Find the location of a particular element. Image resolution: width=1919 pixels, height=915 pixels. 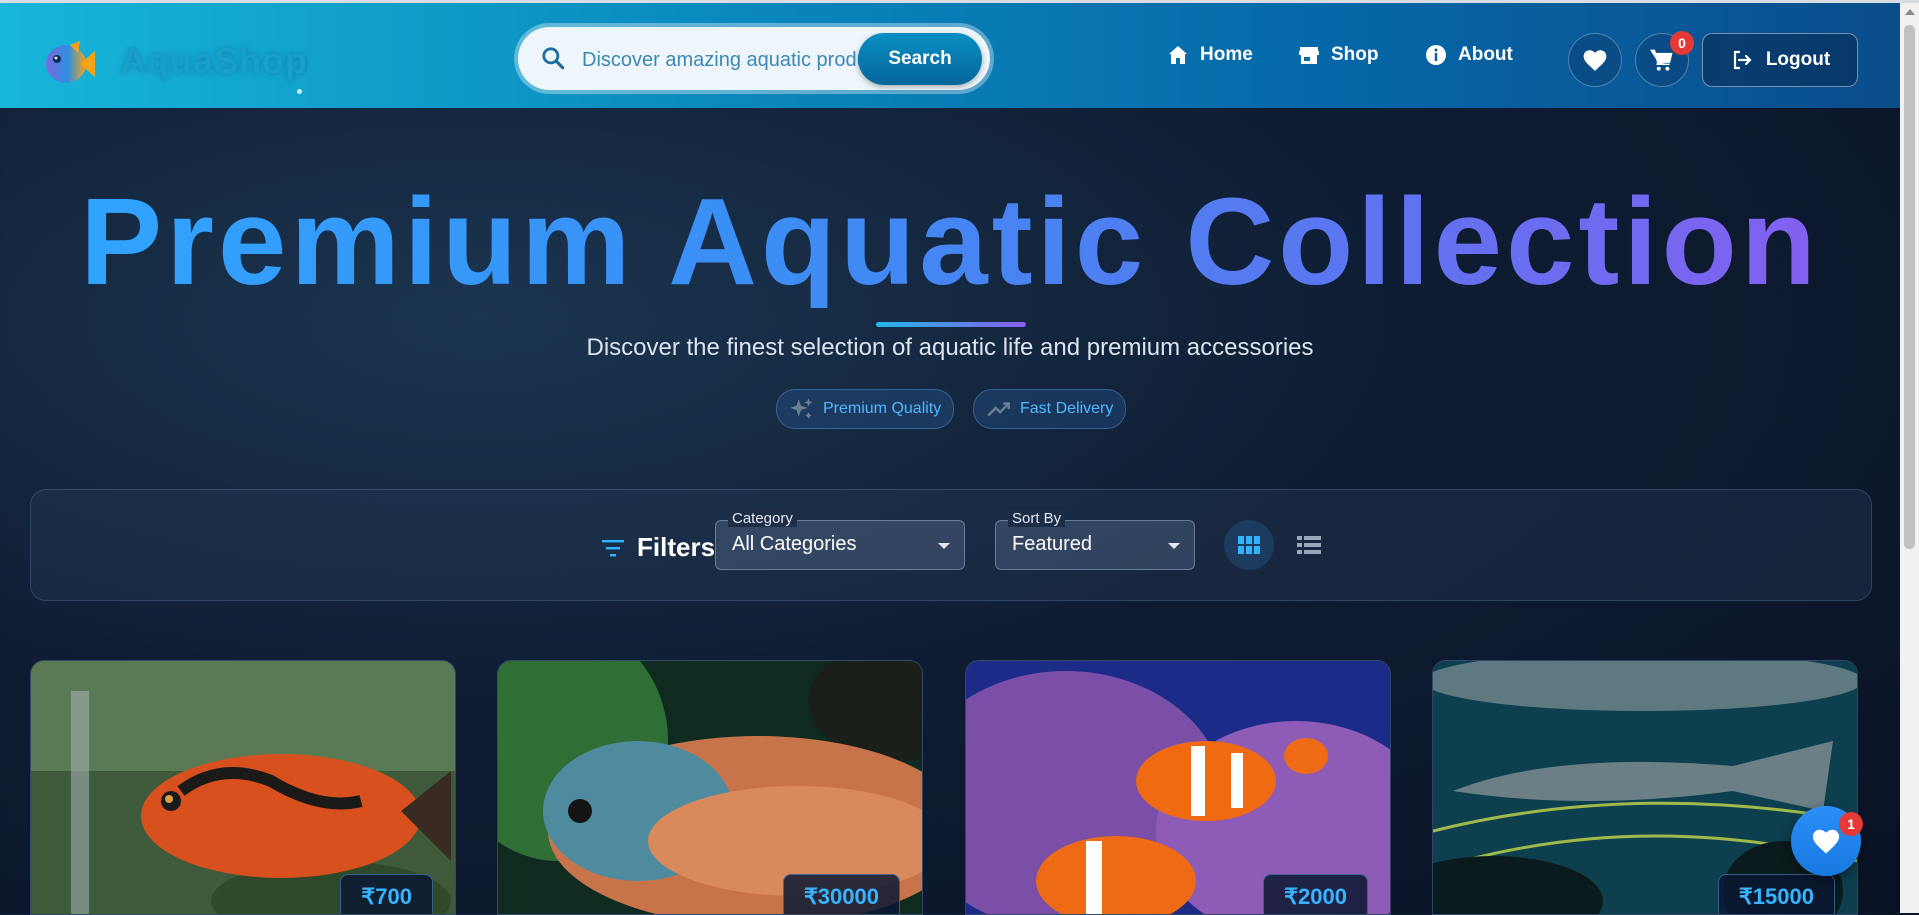

store-icon is located at coordinates (1309, 55).